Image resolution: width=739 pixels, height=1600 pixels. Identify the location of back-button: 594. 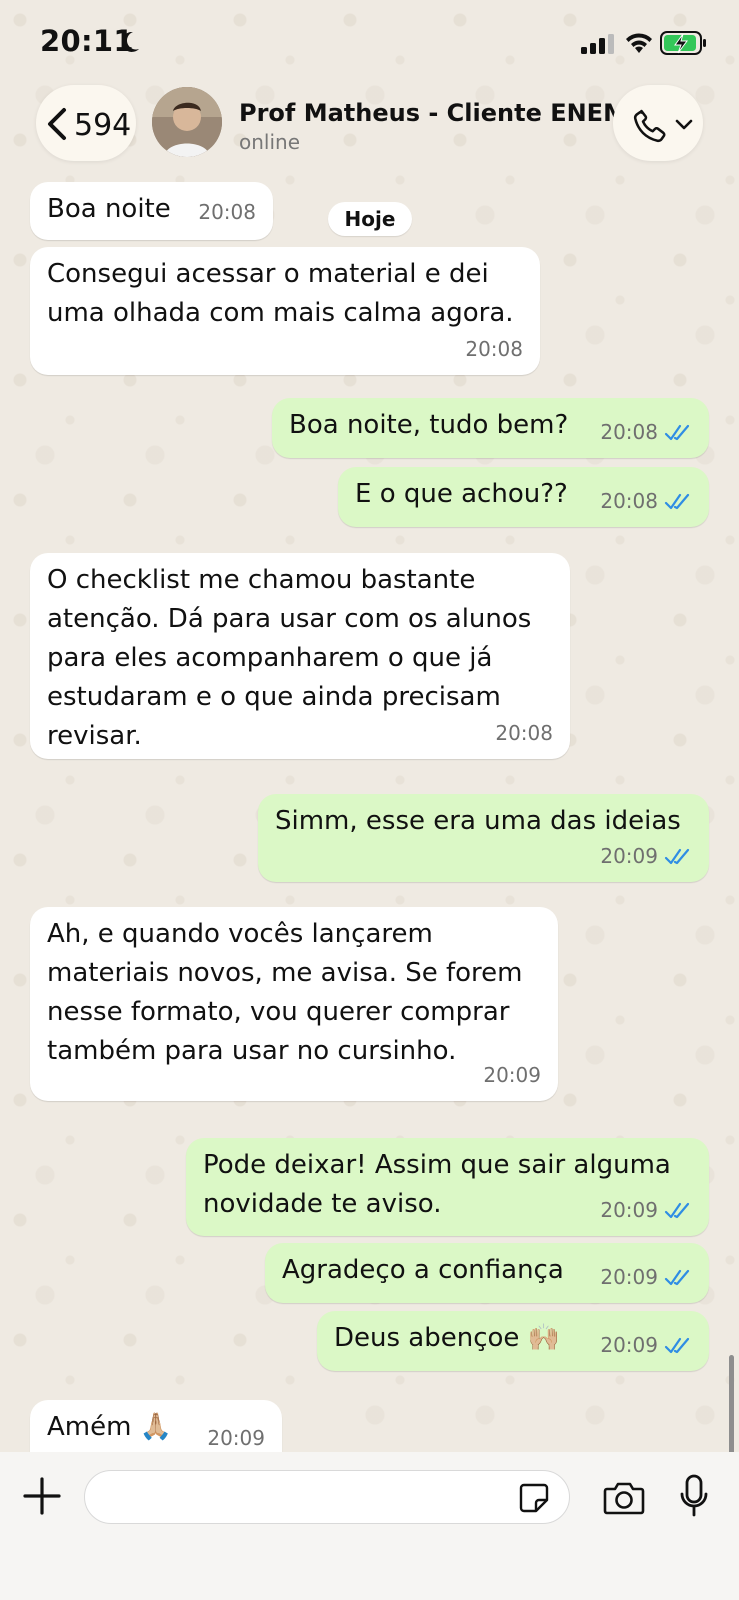
(86, 123).